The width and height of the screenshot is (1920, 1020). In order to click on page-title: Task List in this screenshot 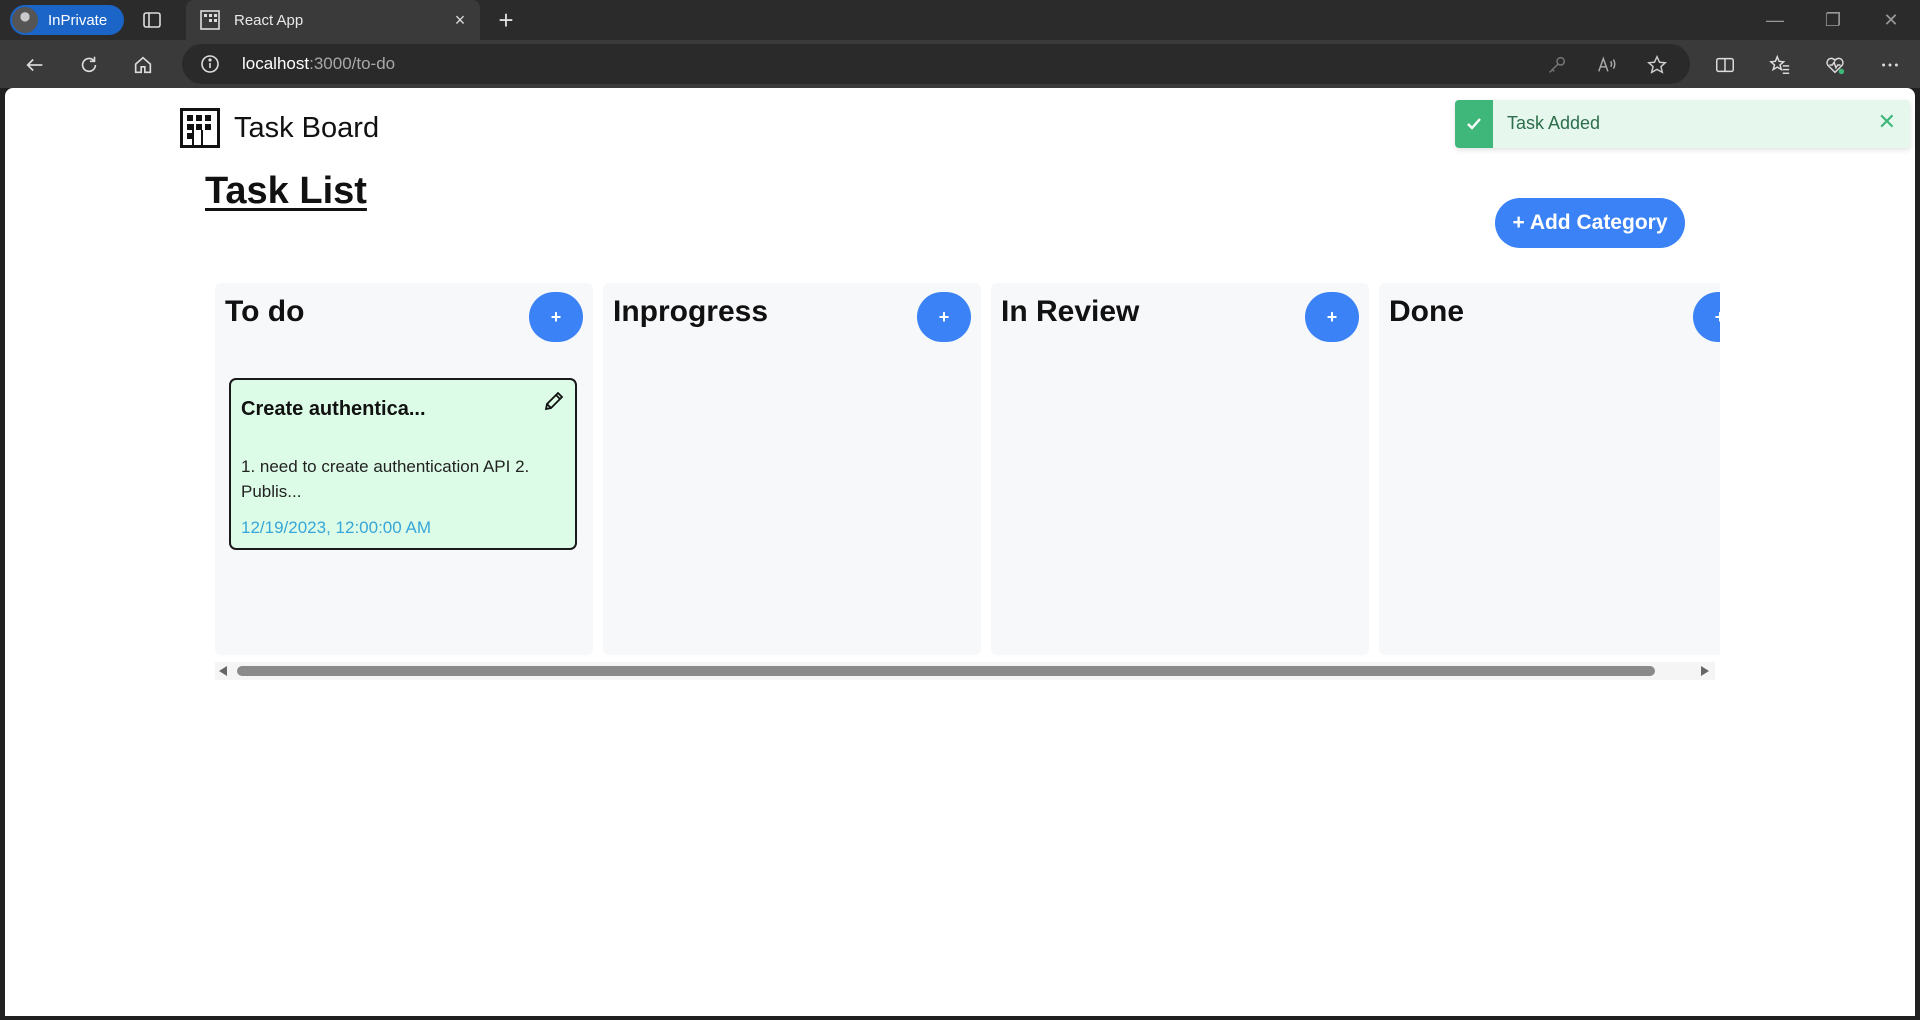, I will do `click(286, 191)`.